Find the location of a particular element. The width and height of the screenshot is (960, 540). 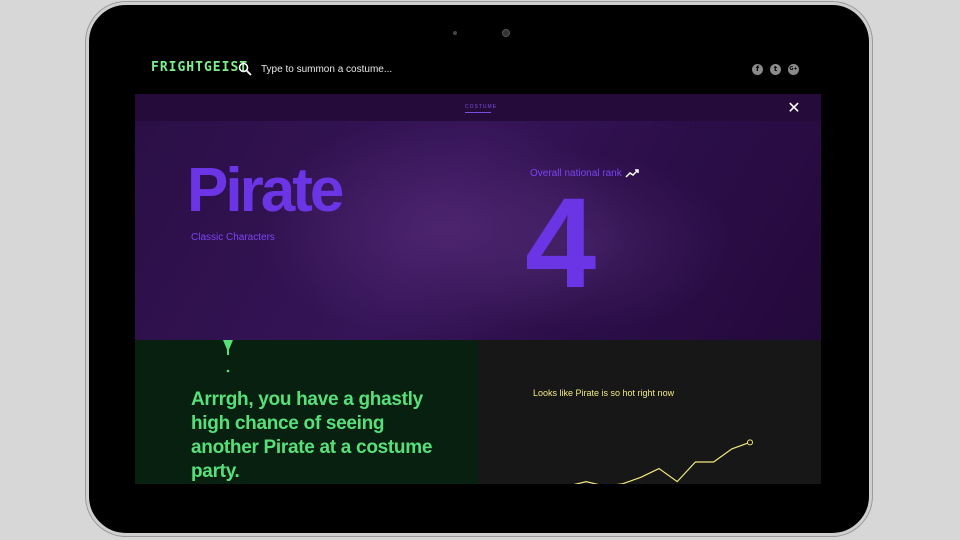

tab-costume: COSTUME is located at coordinates (480, 108).